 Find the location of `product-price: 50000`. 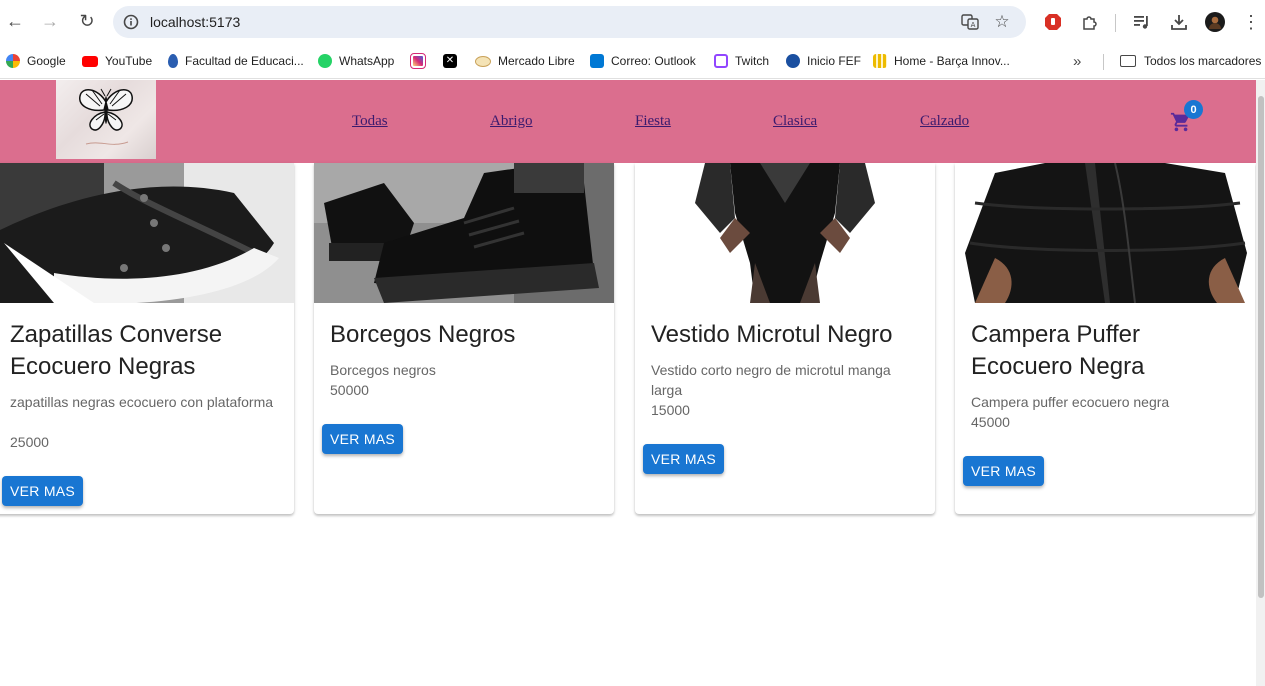

product-price: 50000 is located at coordinates (349, 390).